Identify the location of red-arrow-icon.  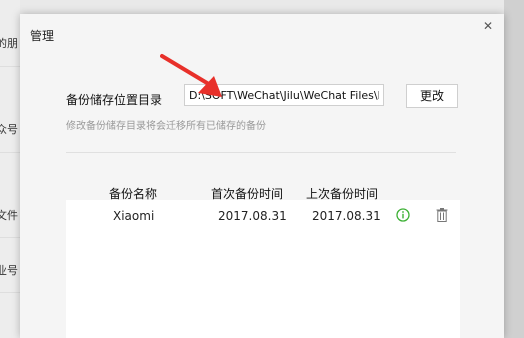
(191, 75).